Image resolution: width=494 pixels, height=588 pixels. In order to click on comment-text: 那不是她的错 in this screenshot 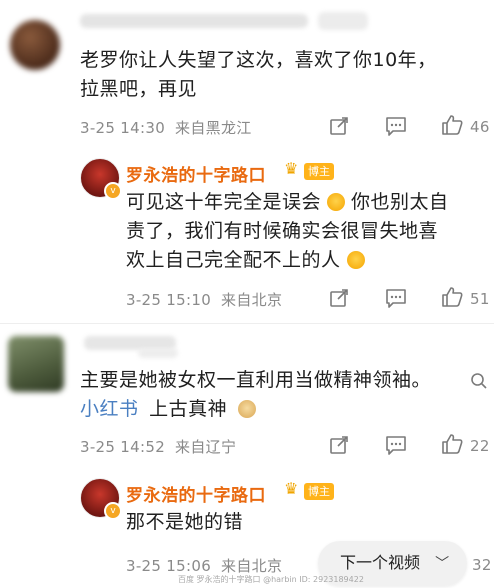, I will do `click(185, 522)`.